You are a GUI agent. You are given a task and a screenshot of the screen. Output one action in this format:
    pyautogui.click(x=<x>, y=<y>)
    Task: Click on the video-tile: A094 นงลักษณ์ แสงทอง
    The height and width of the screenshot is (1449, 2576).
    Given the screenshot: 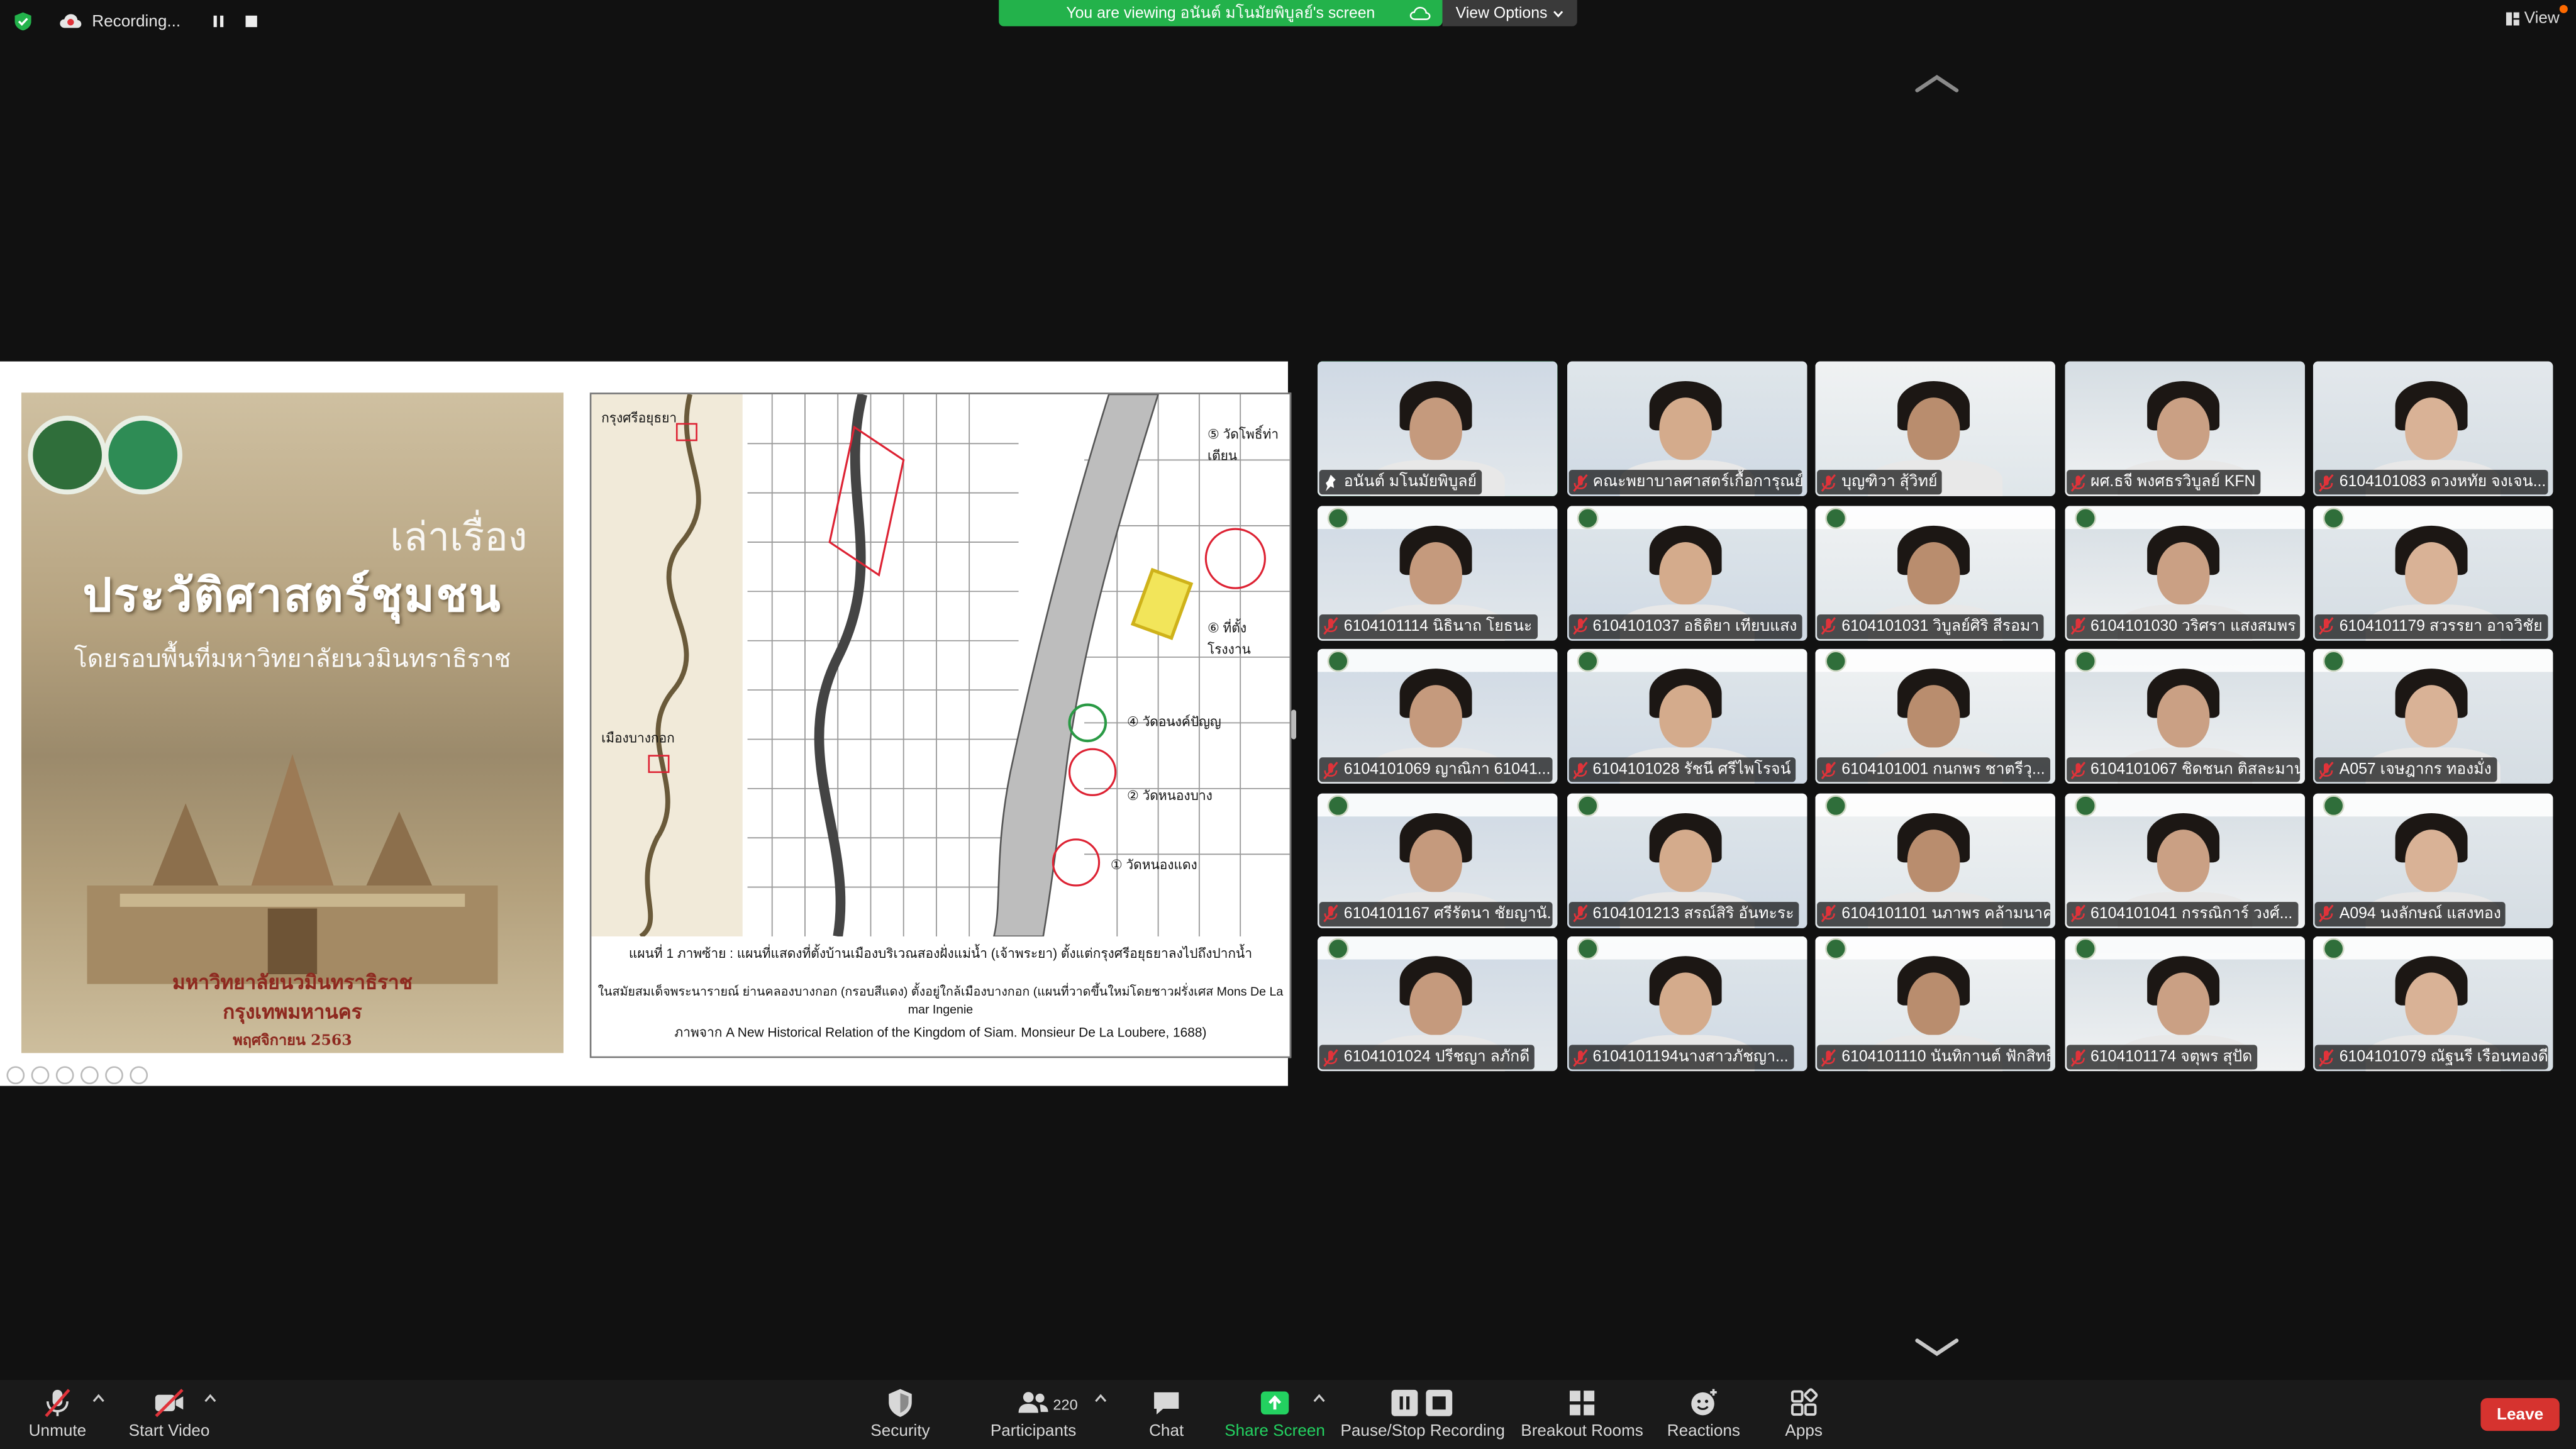 What is the action you would take?
    pyautogui.click(x=2432, y=860)
    